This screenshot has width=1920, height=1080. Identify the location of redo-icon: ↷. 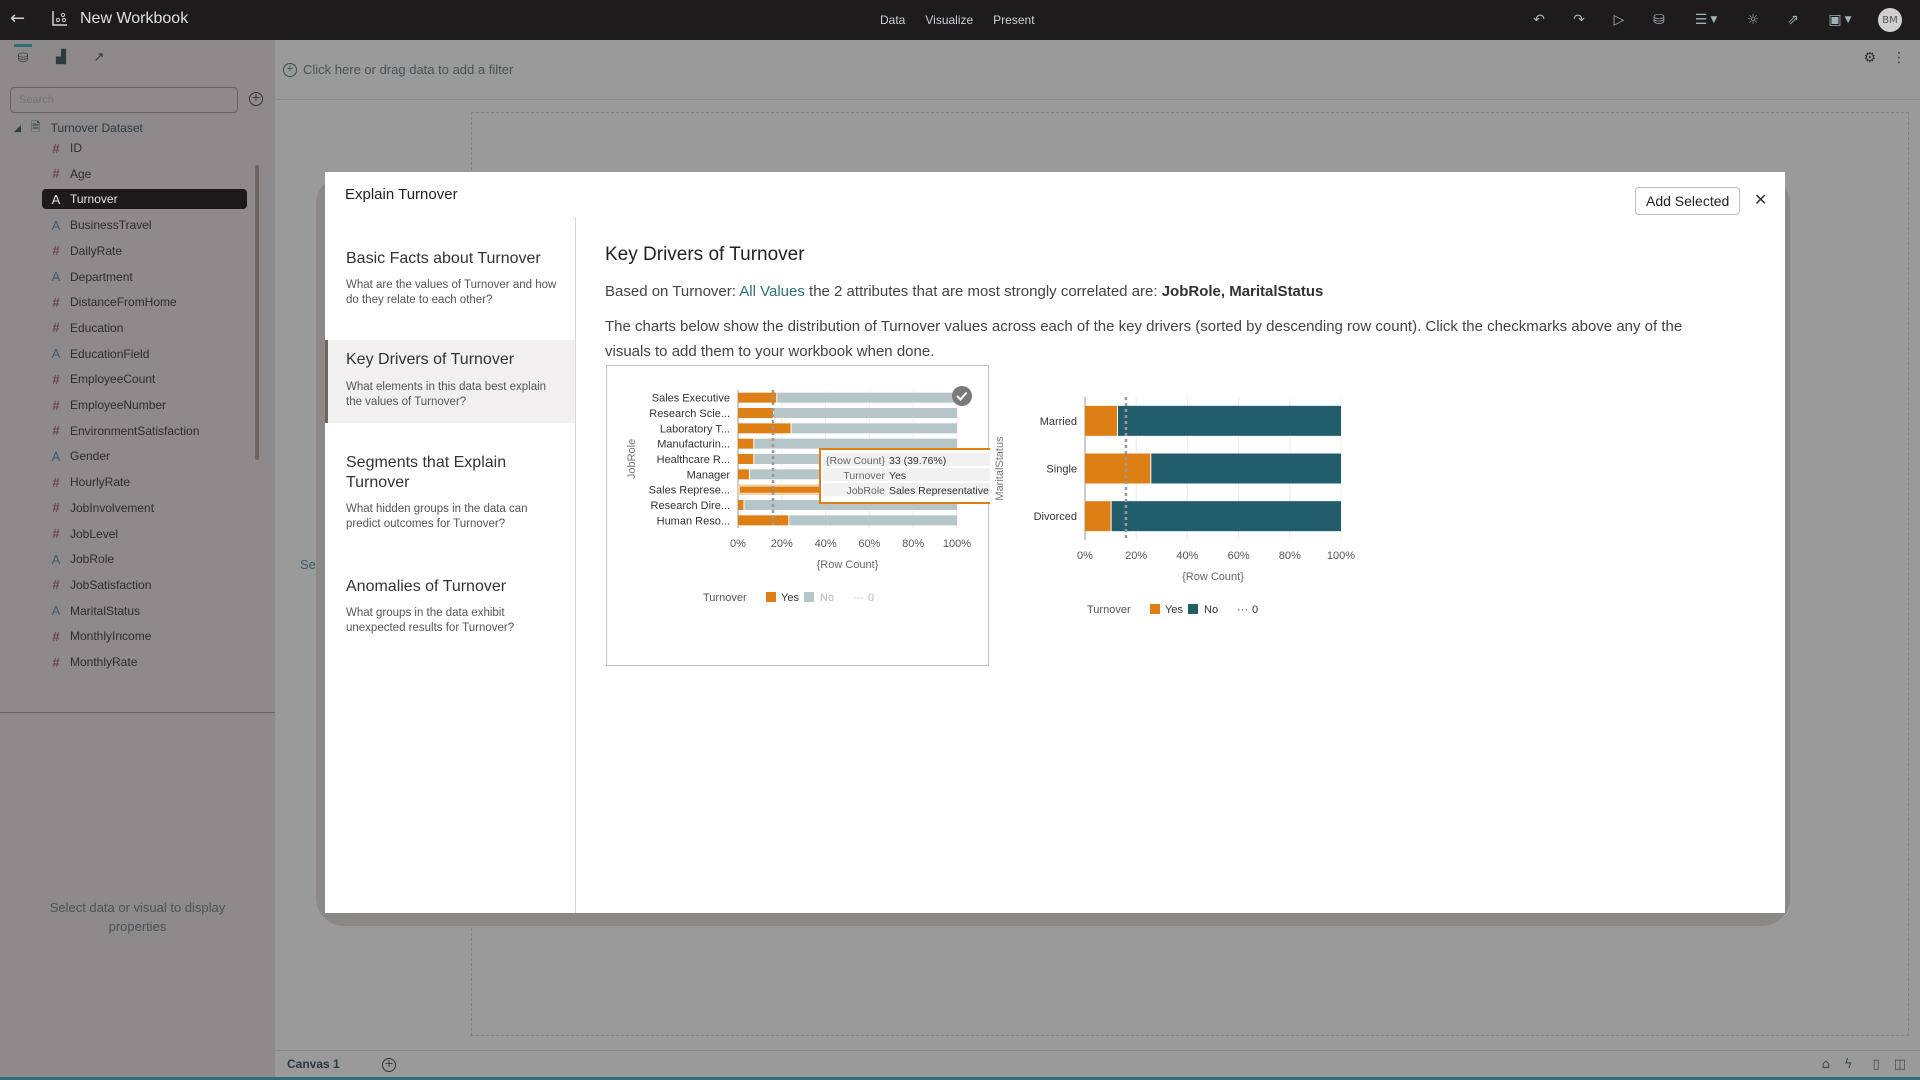
(1579, 20).